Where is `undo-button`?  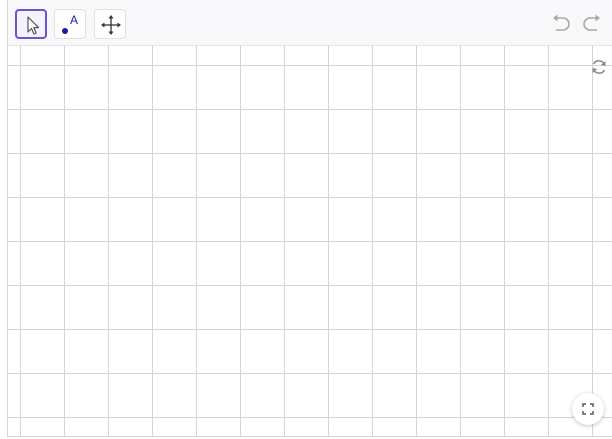 undo-button is located at coordinates (562, 23).